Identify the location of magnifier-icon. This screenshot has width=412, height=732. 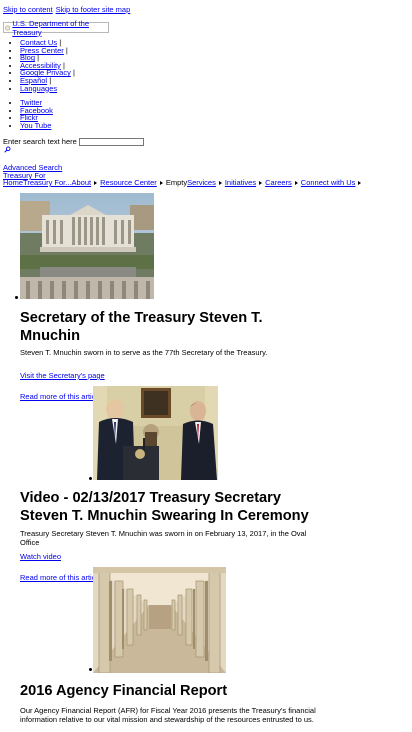
(7, 149).